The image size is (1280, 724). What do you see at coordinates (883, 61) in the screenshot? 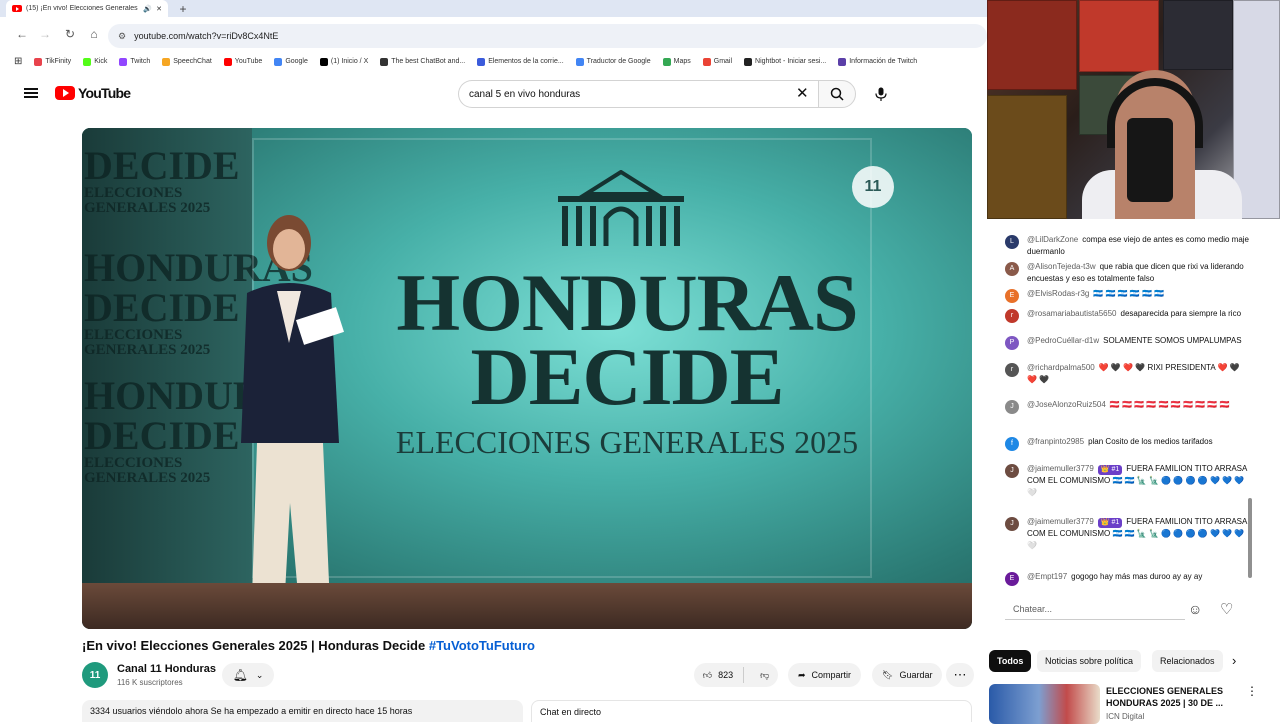
I see `bookmark-label: Información de Twitch` at bounding box center [883, 61].